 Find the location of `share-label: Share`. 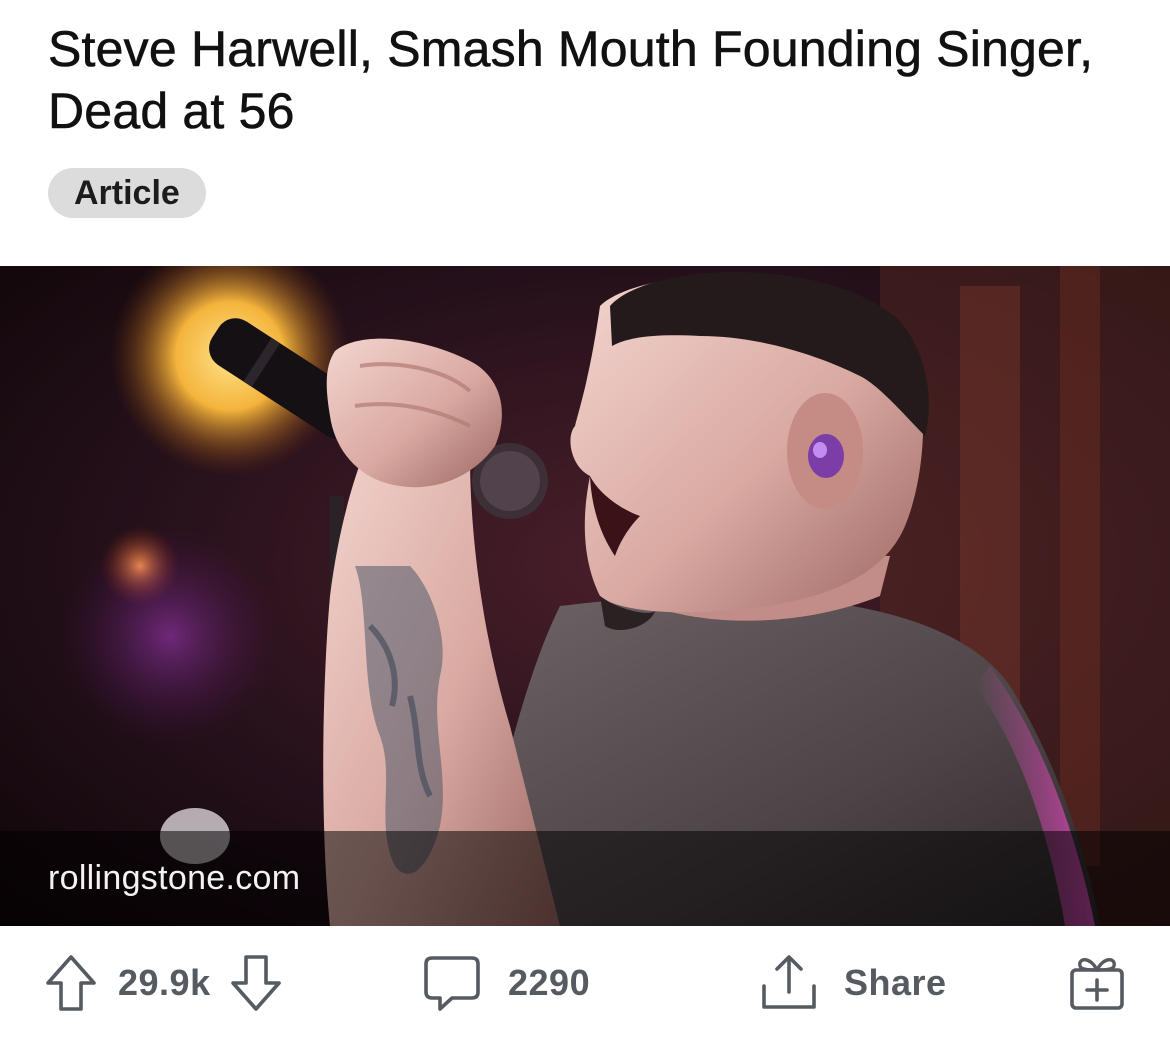

share-label: Share is located at coordinates (895, 982).